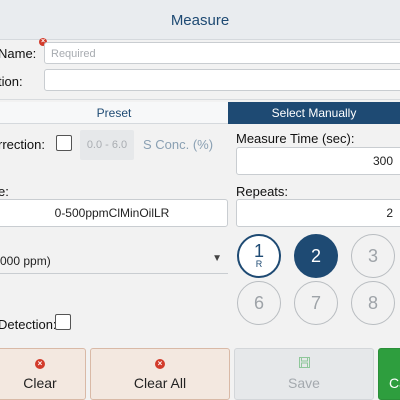 This screenshot has width=400, height=400. Describe the element at coordinates (259, 264) in the screenshot. I see `position-sub-label: R` at that location.